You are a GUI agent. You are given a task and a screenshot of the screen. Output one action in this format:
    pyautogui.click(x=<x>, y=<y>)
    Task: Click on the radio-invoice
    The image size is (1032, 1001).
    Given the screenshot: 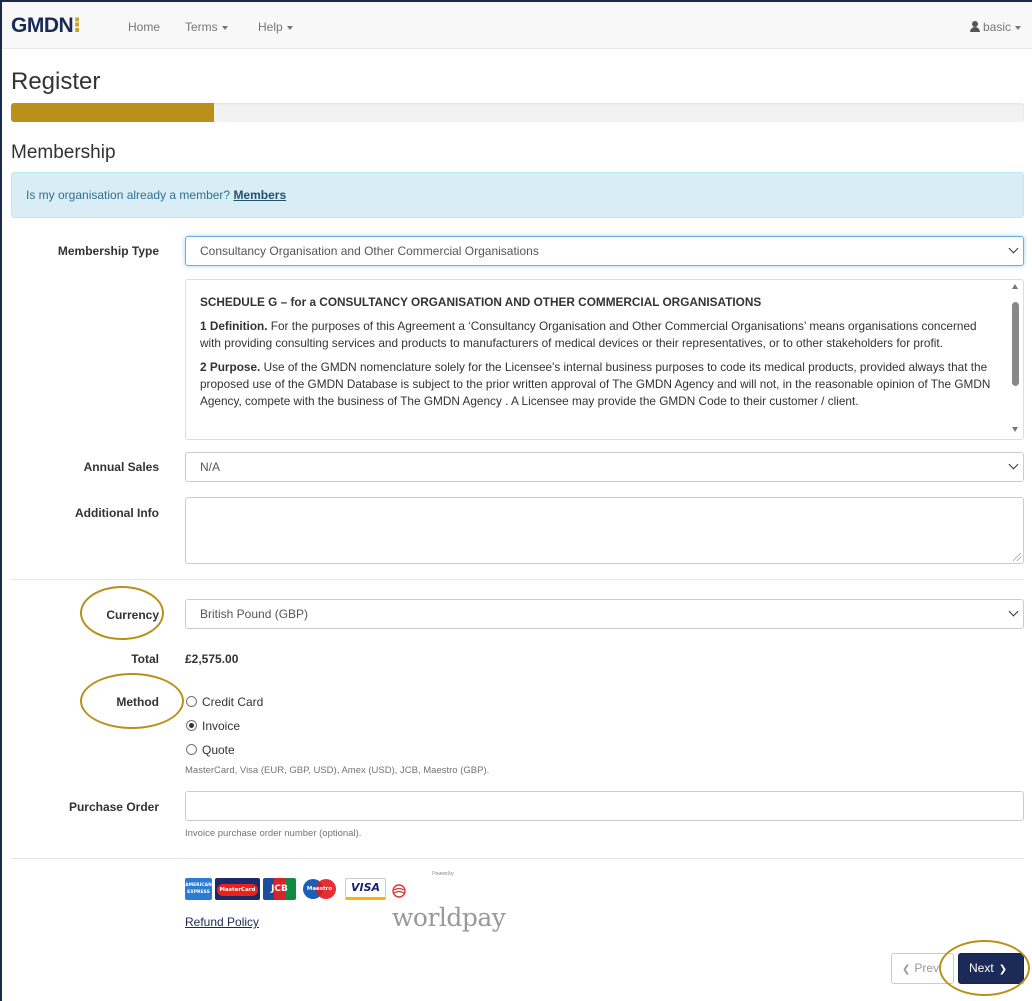 What is the action you would take?
    pyautogui.click(x=191, y=725)
    